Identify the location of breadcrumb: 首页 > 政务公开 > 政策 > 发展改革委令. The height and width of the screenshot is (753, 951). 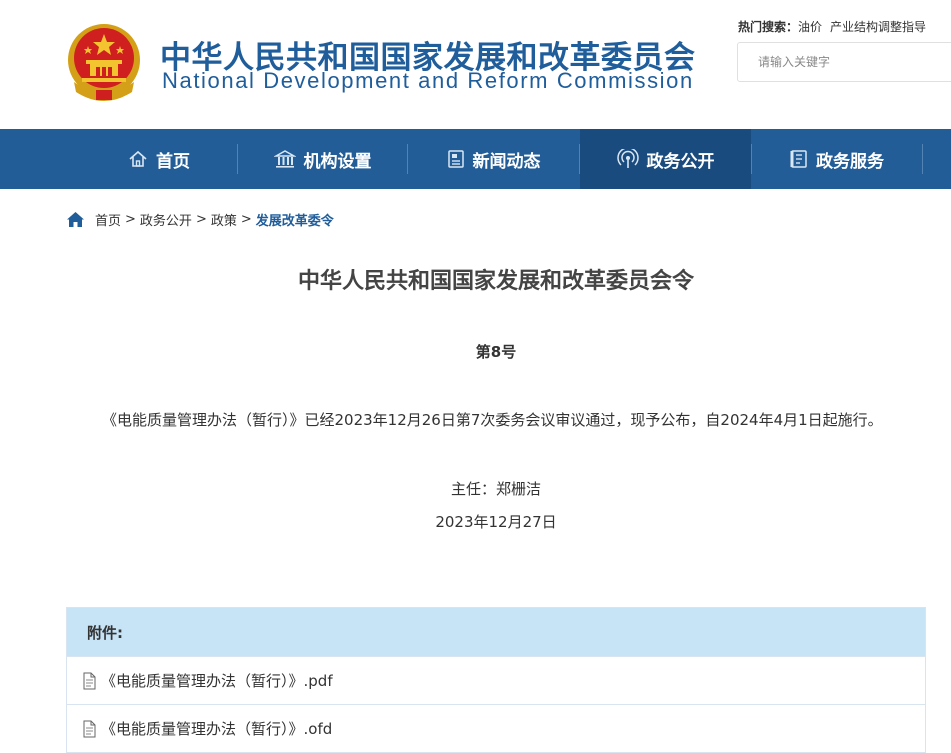
(200, 219).